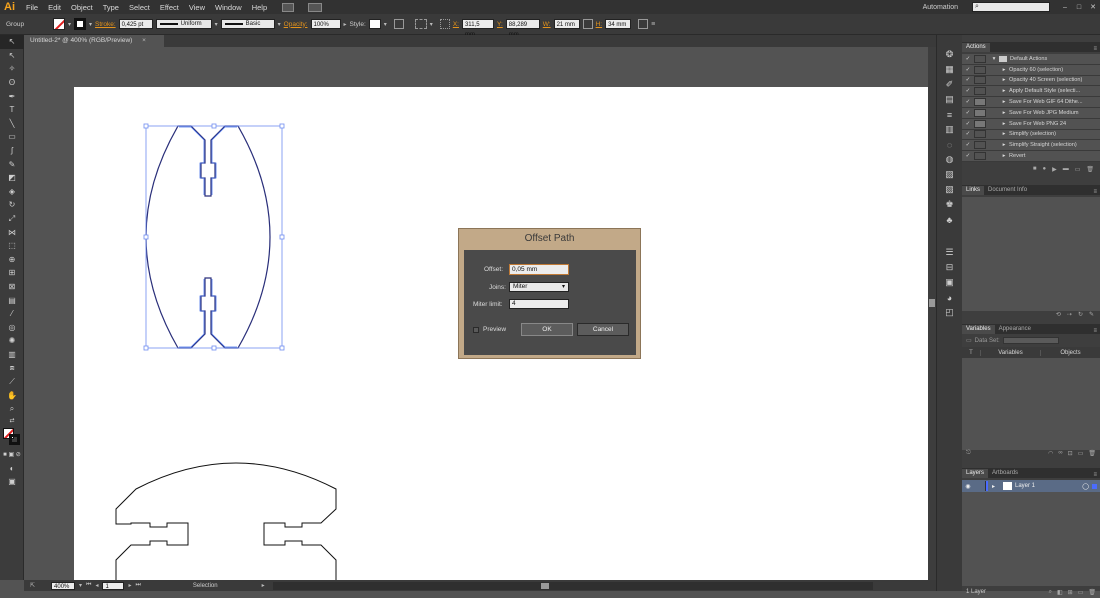 The width and height of the screenshot is (1100, 598). I want to click on y-field: 88,289 mm, so click(522, 28).